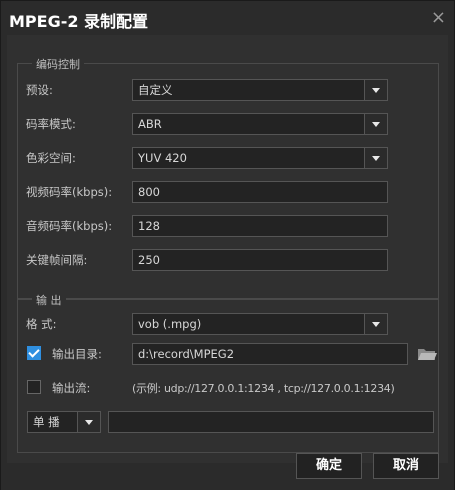 The width and height of the screenshot is (455, 490). What do you see at coordinates (150, 124) in the screenshot?
I see `rate-mode-value: ABR` at bounding box center [150, 124].